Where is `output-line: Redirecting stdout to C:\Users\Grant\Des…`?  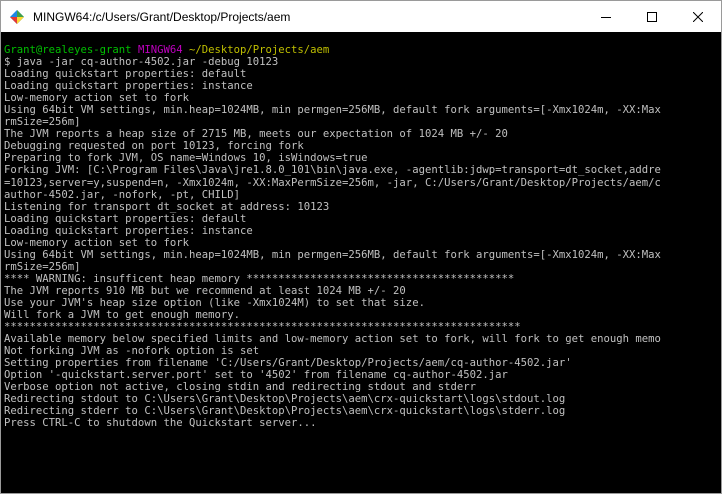
output-line: Redirecting stdout to C:\Users\Grant\Des… is located at coordinates (285, 399).